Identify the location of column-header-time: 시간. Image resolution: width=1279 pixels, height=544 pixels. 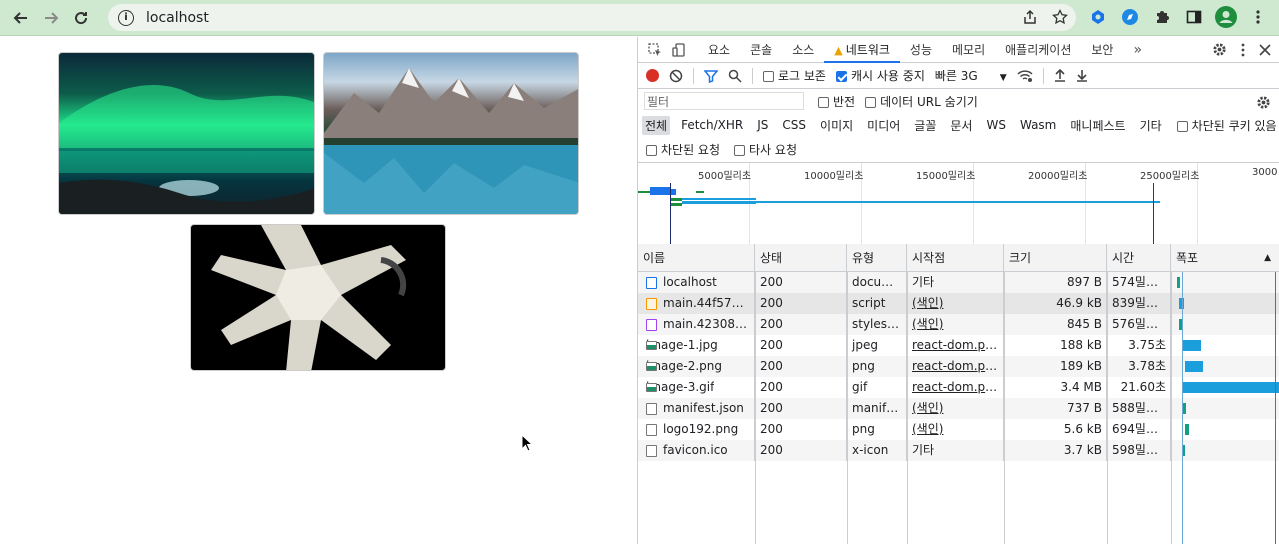
(1139, 258).